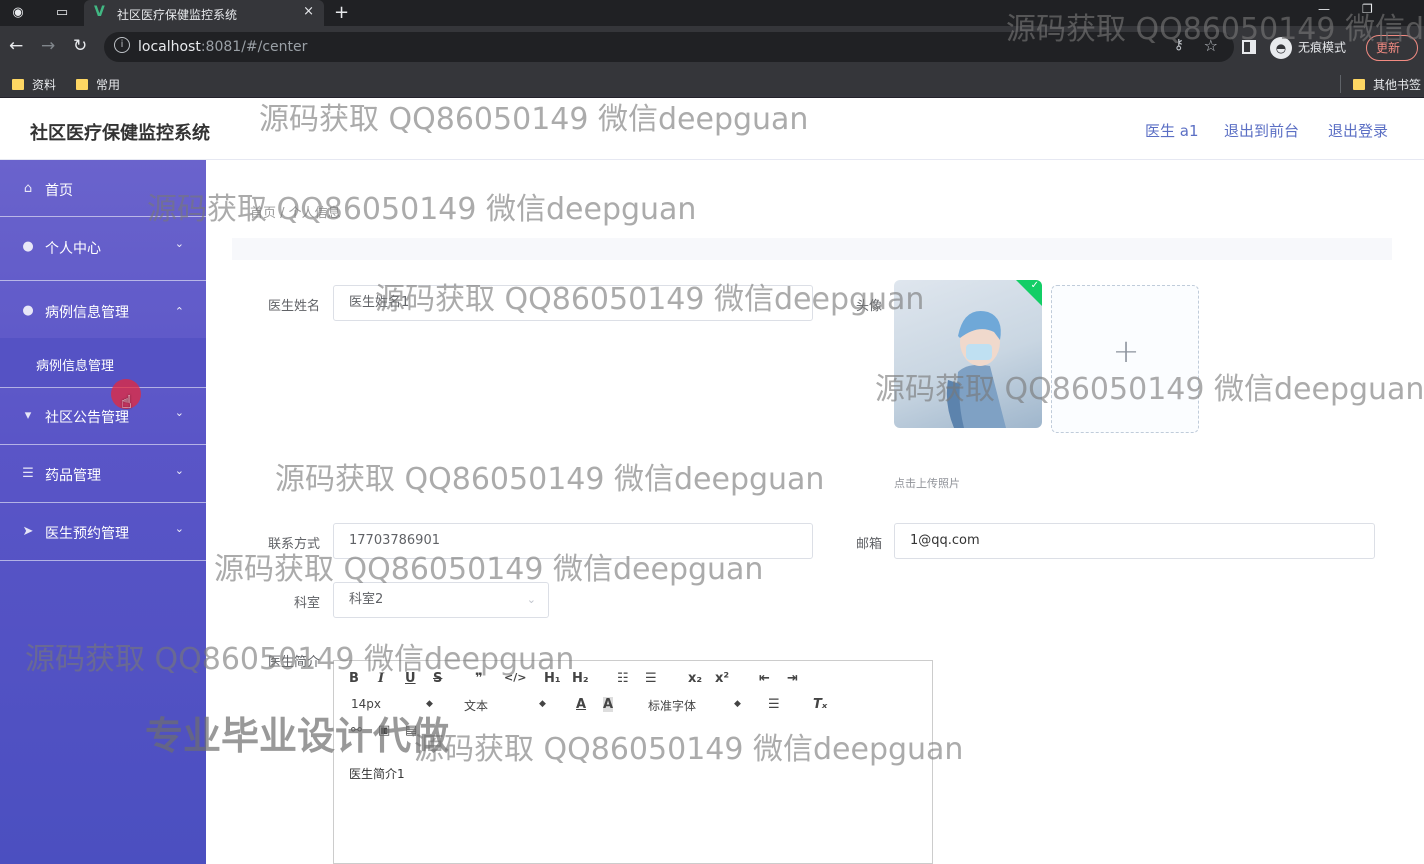  Describe the element at coordinates (1387, 84) in the screenshot. I see `other-bookmarks: 其他书签` at that location.